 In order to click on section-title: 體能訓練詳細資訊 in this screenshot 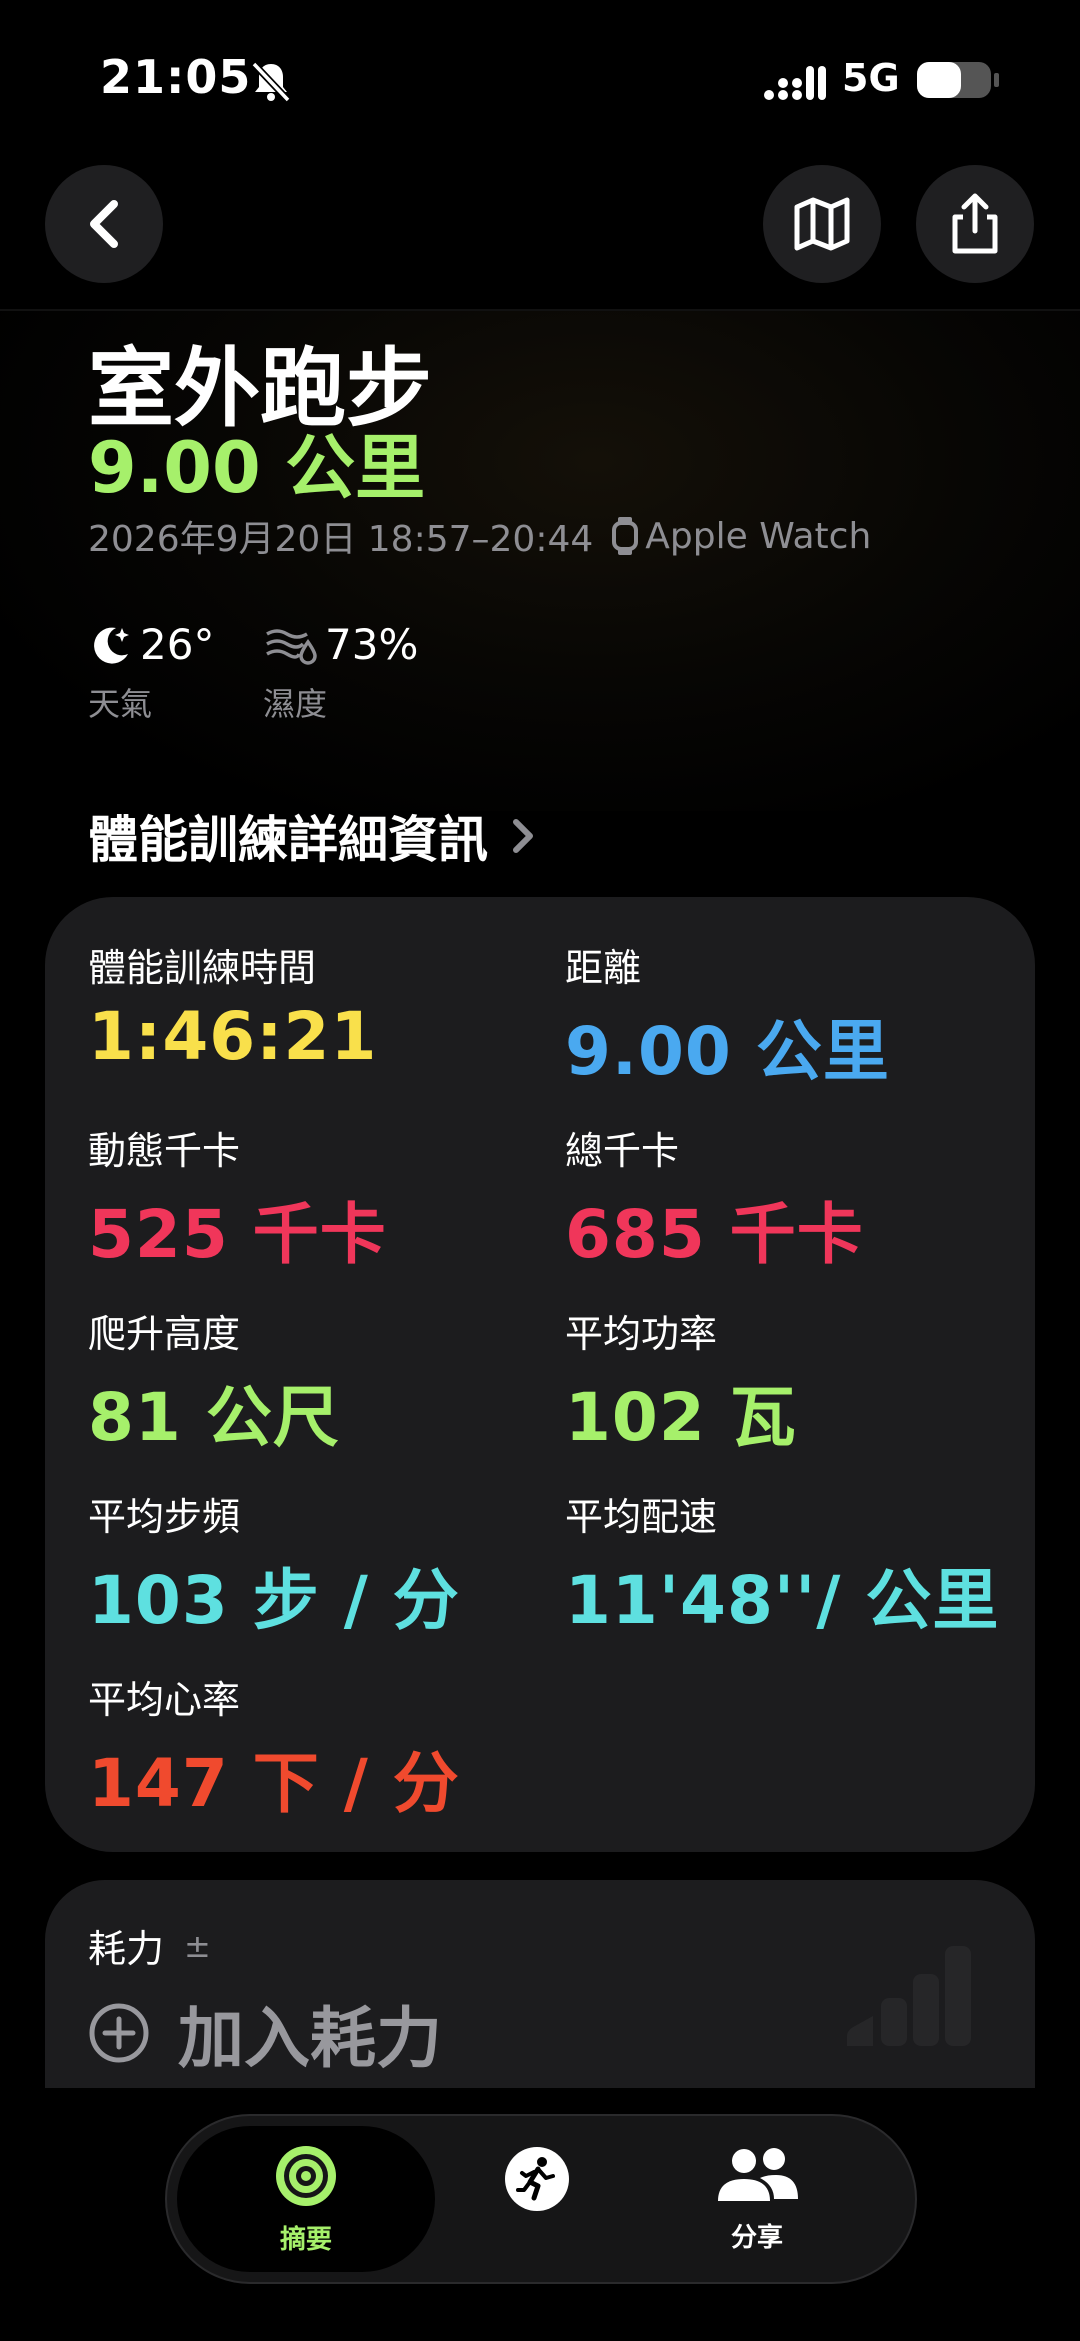, I will do `click(288, 840)`.